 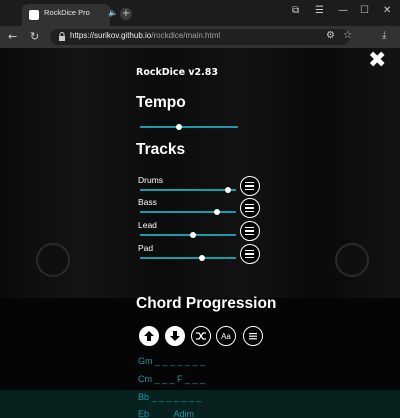 What do you see at coordinates (126, 14) in the screenshot?
I see `new-tab-button: +` at bounding box center [126, 14].